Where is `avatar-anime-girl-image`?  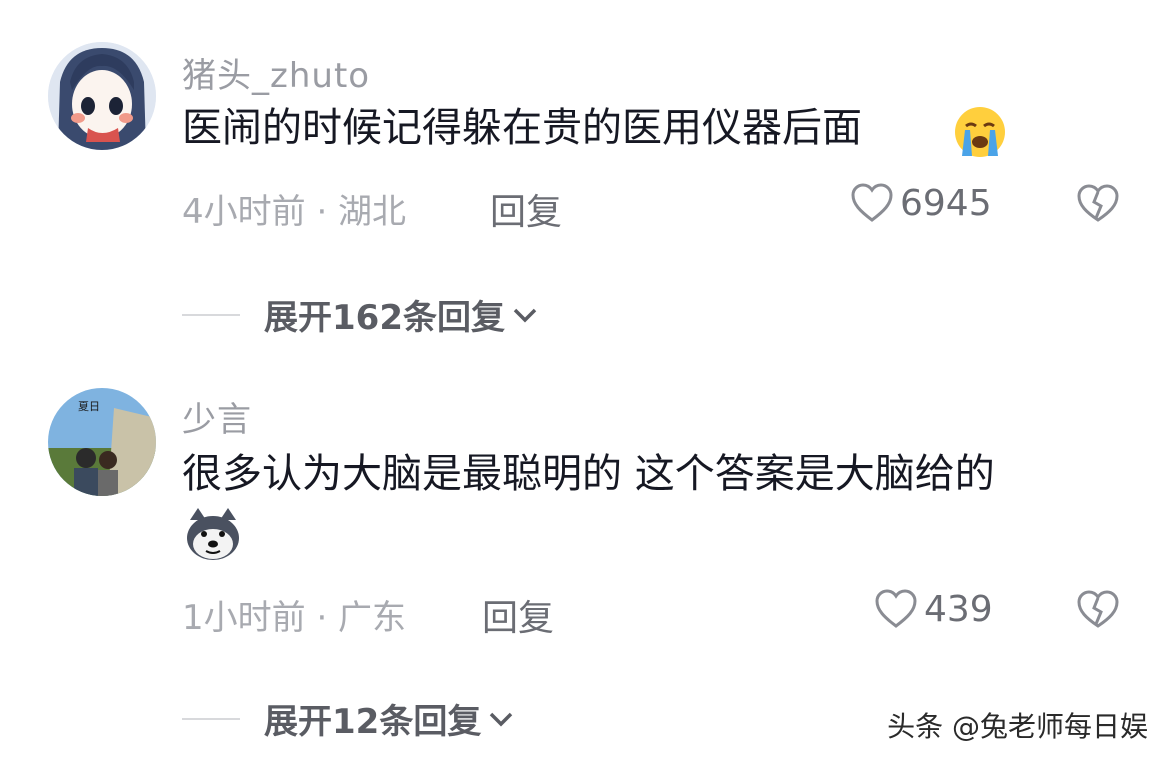 avatar-anime-girl-image is located at coordinates (102, 96).